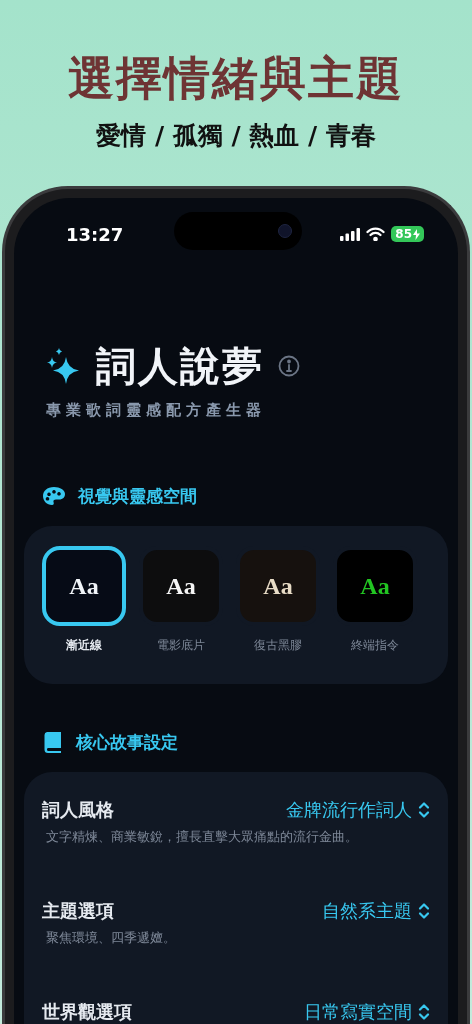  I want to click on status-time: 13:27, so click(95, 234).